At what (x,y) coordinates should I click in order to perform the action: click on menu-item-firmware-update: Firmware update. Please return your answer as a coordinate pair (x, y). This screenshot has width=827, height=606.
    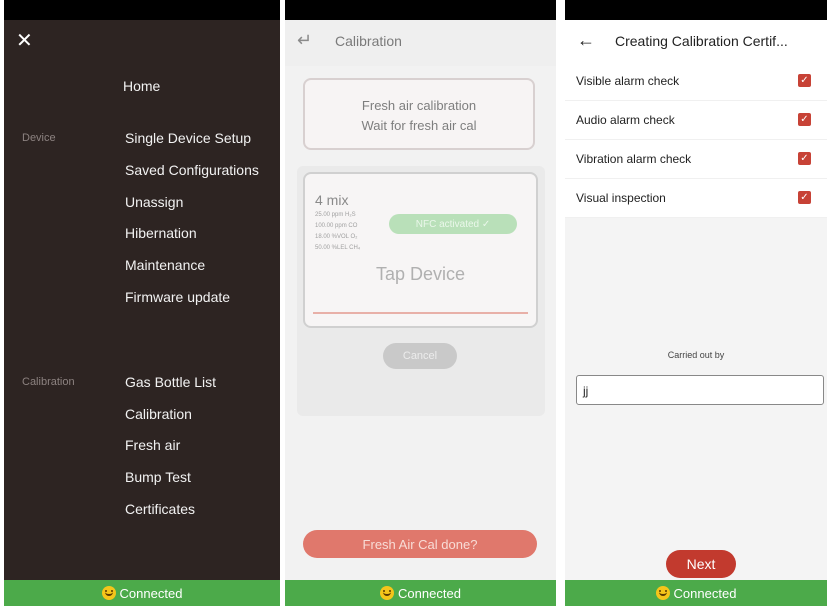
    Looking at the image, I should click on (177, 297).